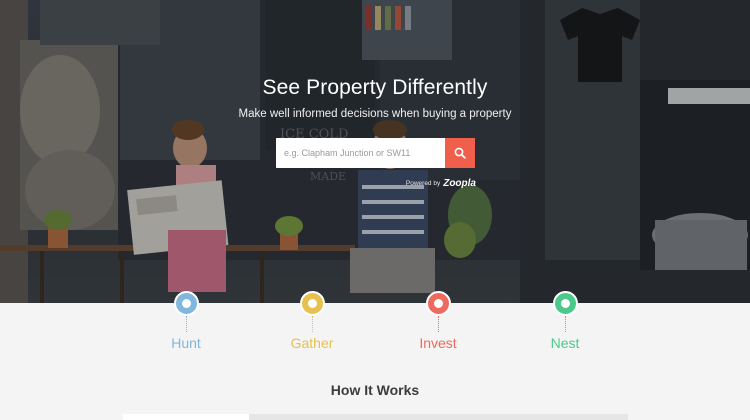 This screenshot has width=750, height=420. I want to click on step-gather-marker, so click(312, 303).